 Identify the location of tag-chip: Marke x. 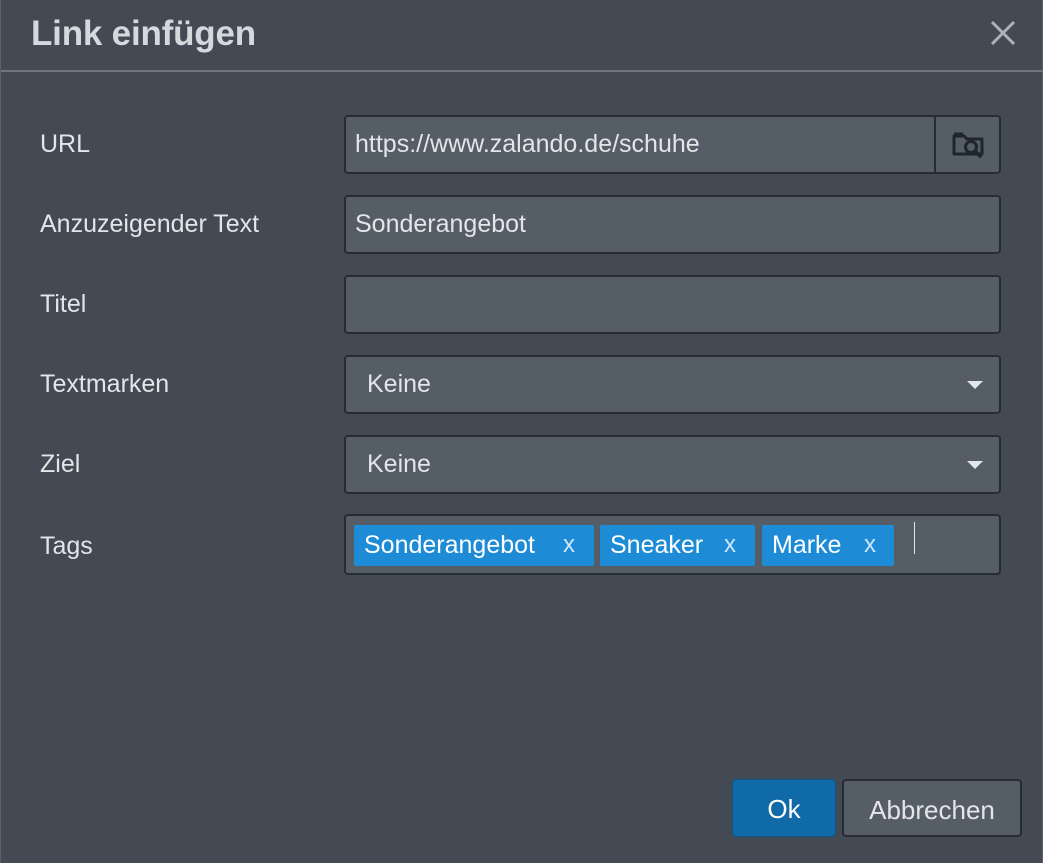
(828, 545).